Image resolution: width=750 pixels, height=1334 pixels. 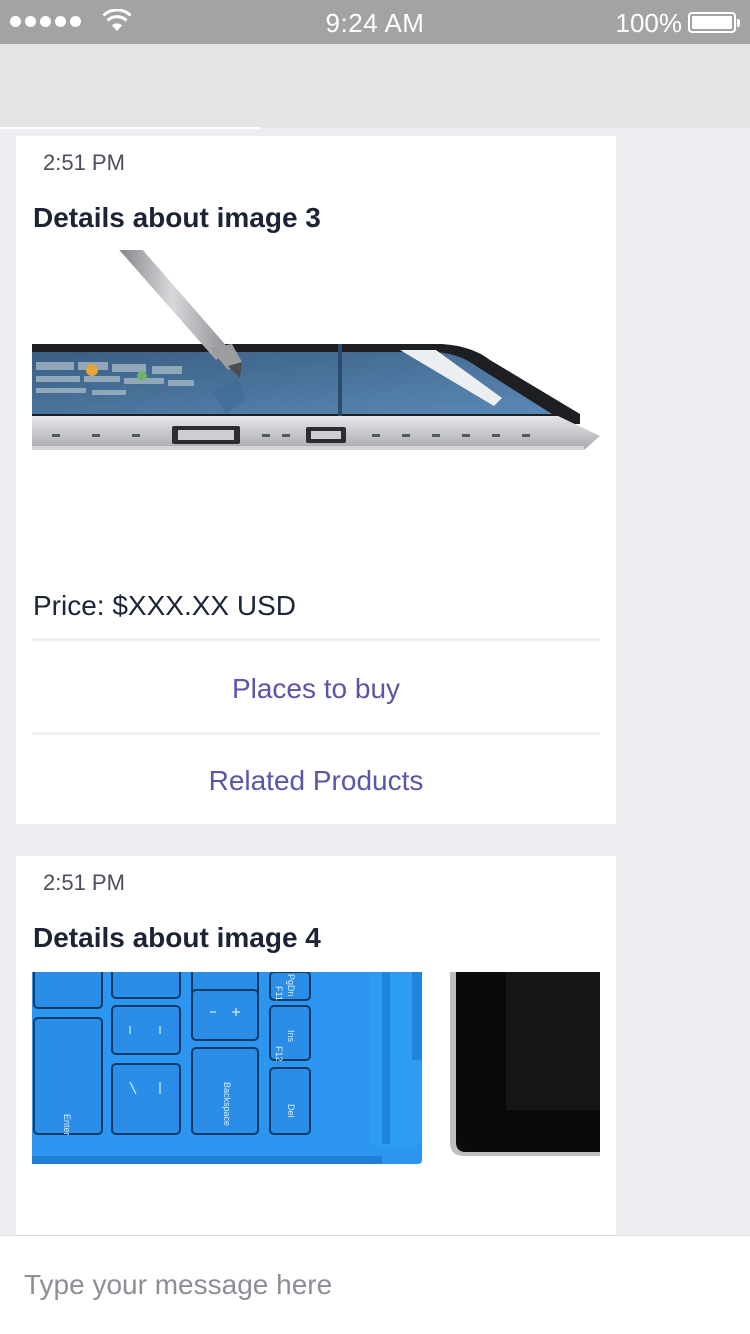 I want to click on key-del: Del, so click(x=291, y=1111).